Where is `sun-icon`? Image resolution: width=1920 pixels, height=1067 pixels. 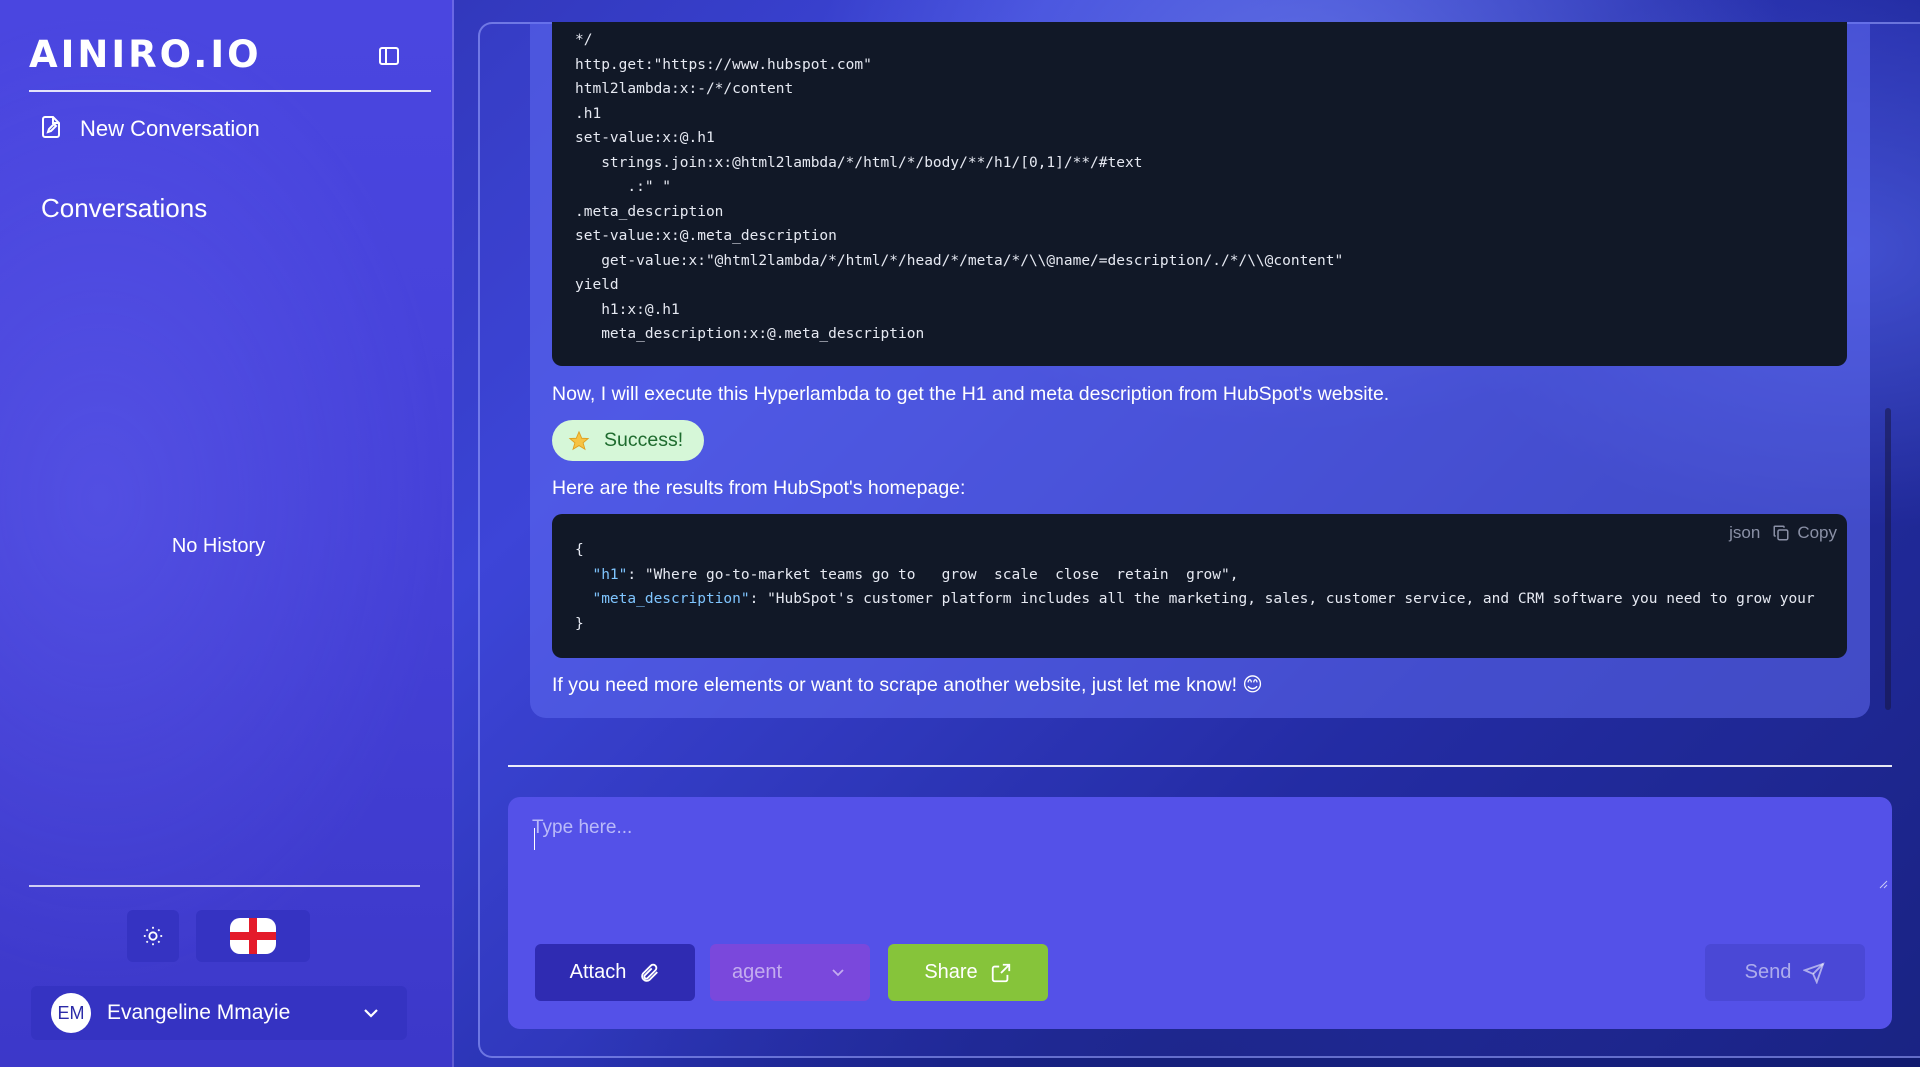 sun-icon is located at coordinates (153, 936).